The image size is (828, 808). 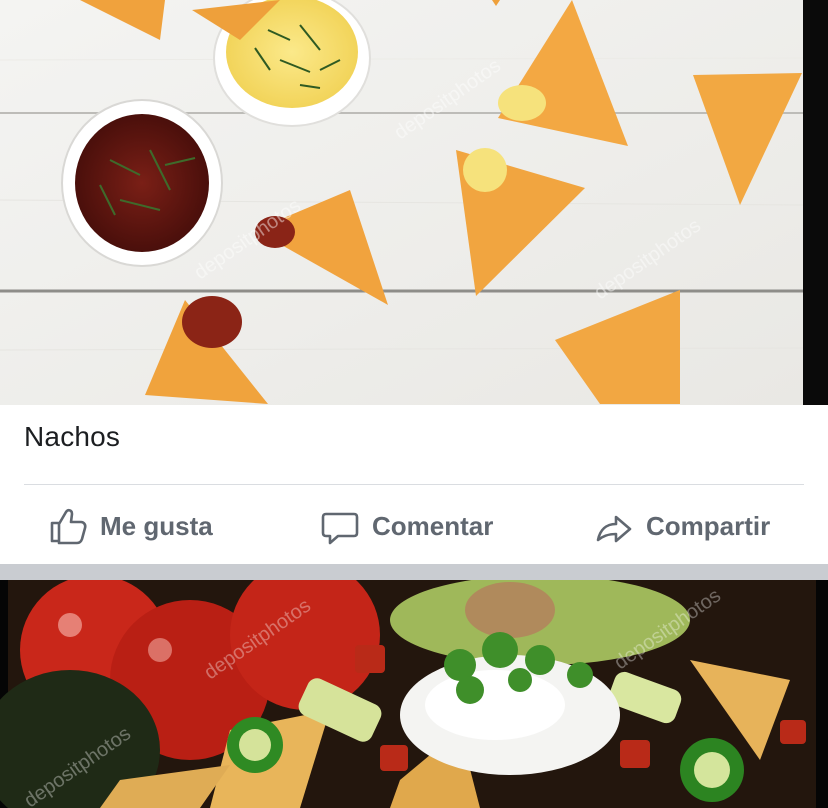 I want to click on post-caption: Nachos, so click(x=72, y=436).